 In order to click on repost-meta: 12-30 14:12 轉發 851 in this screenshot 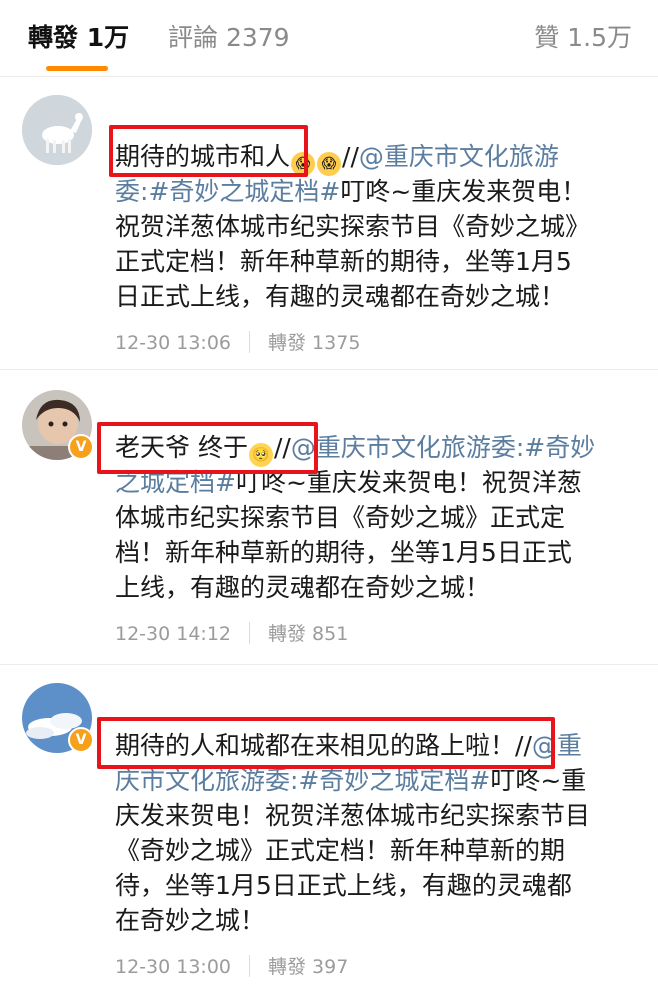, I will do `click(231, 634)`.